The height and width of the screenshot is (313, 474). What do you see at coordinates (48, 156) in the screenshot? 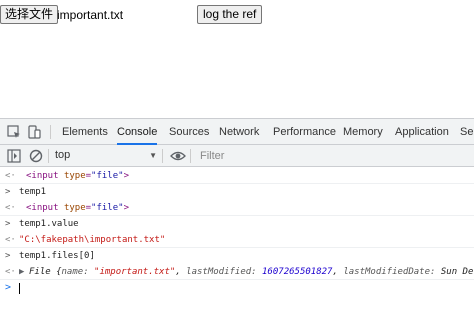
I see `toolbar-divider` at bounding box center [48, 156].